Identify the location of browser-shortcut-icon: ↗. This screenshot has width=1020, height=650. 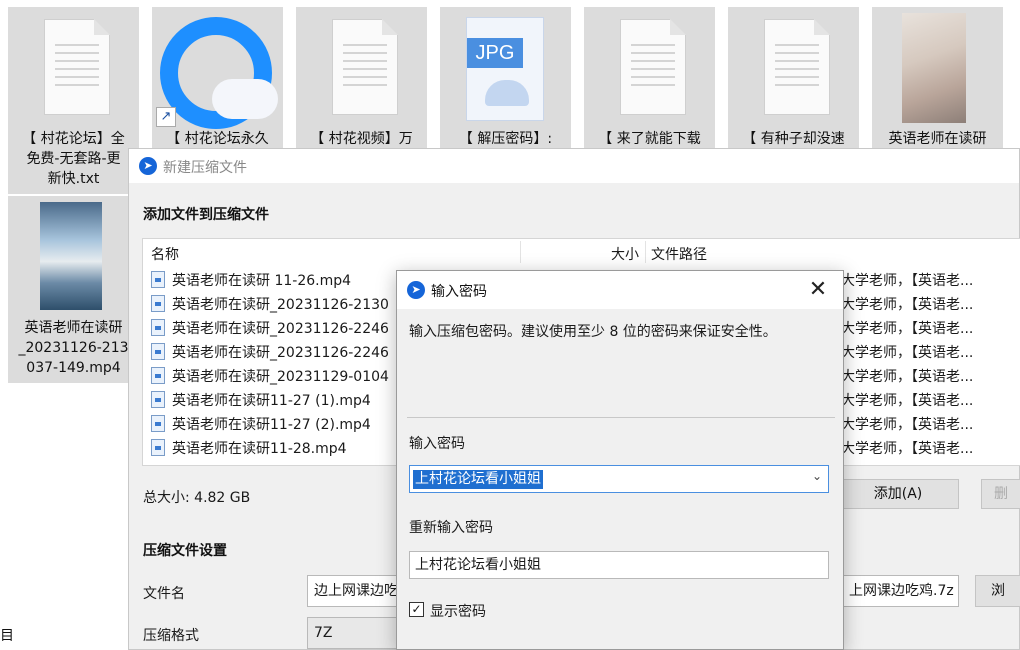
(217, 68).